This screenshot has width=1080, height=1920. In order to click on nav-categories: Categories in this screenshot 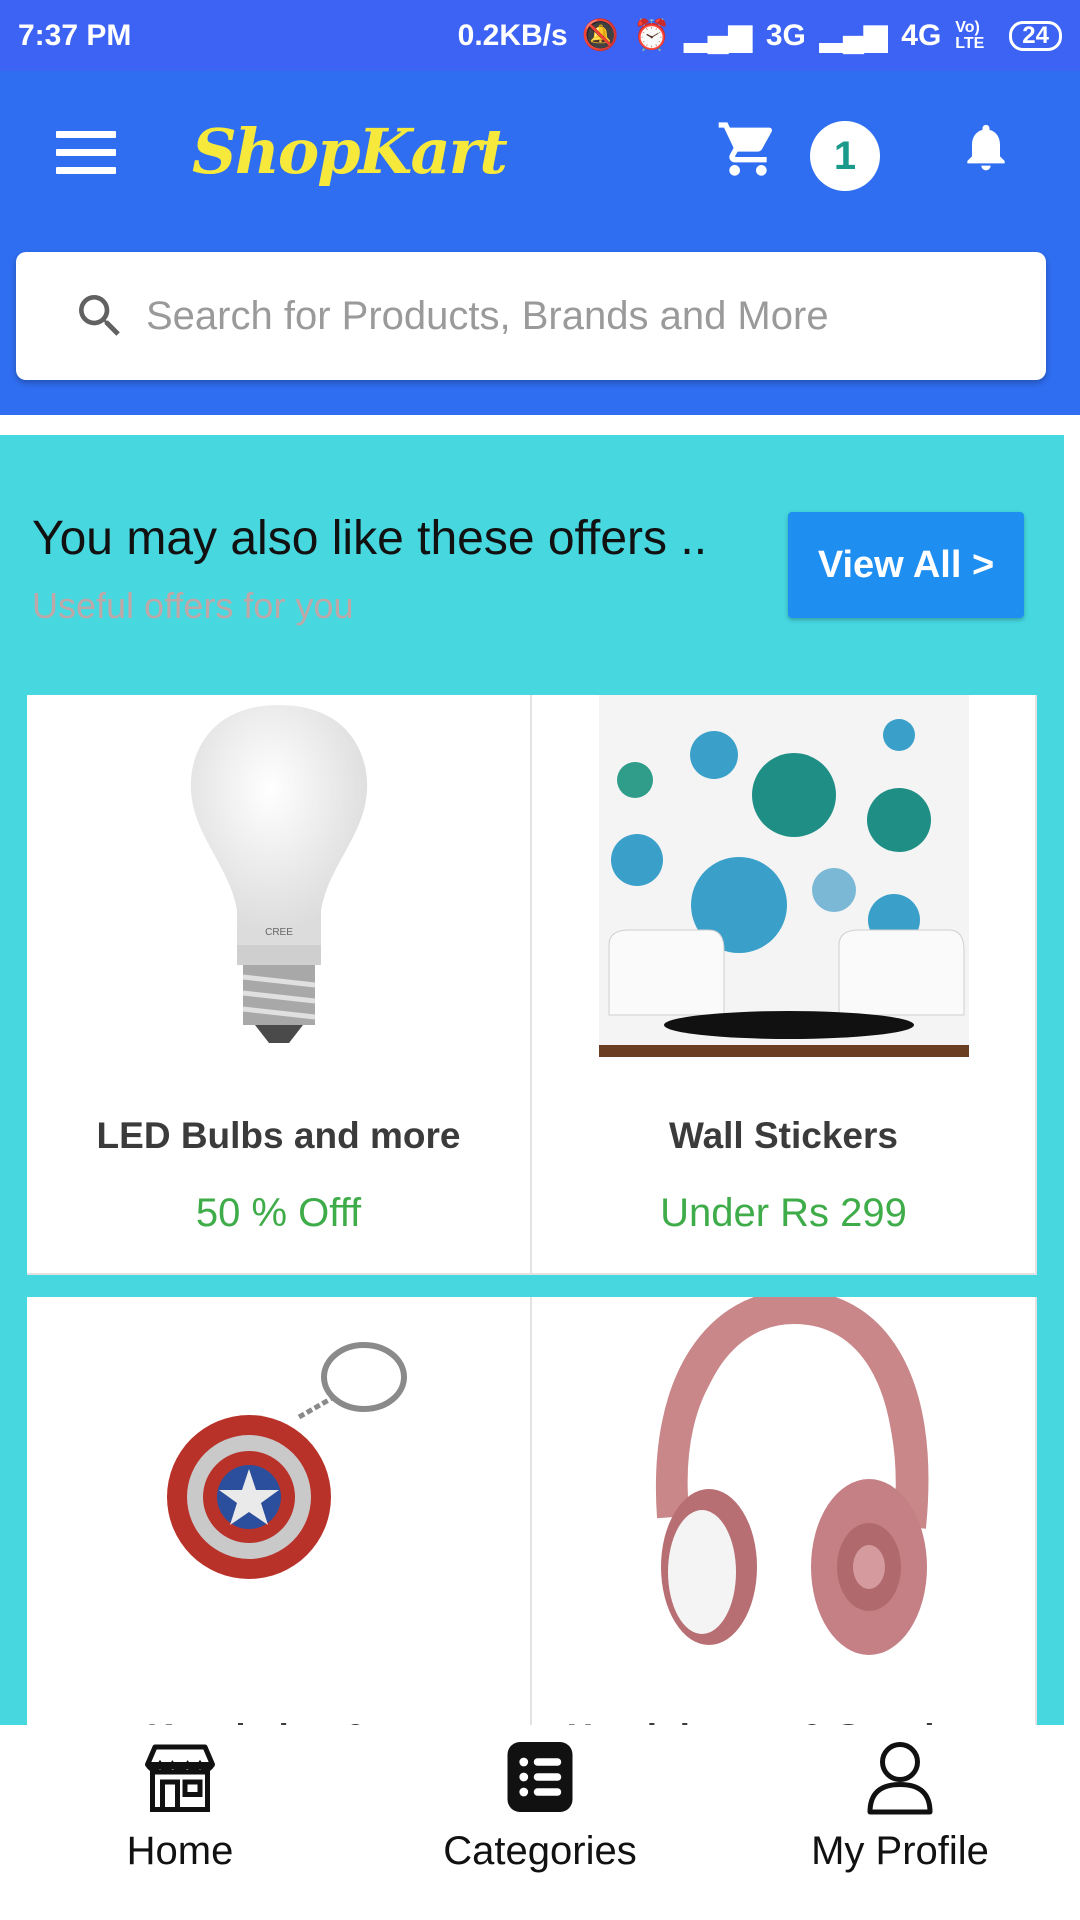, I will do `click(540, 1822)`.